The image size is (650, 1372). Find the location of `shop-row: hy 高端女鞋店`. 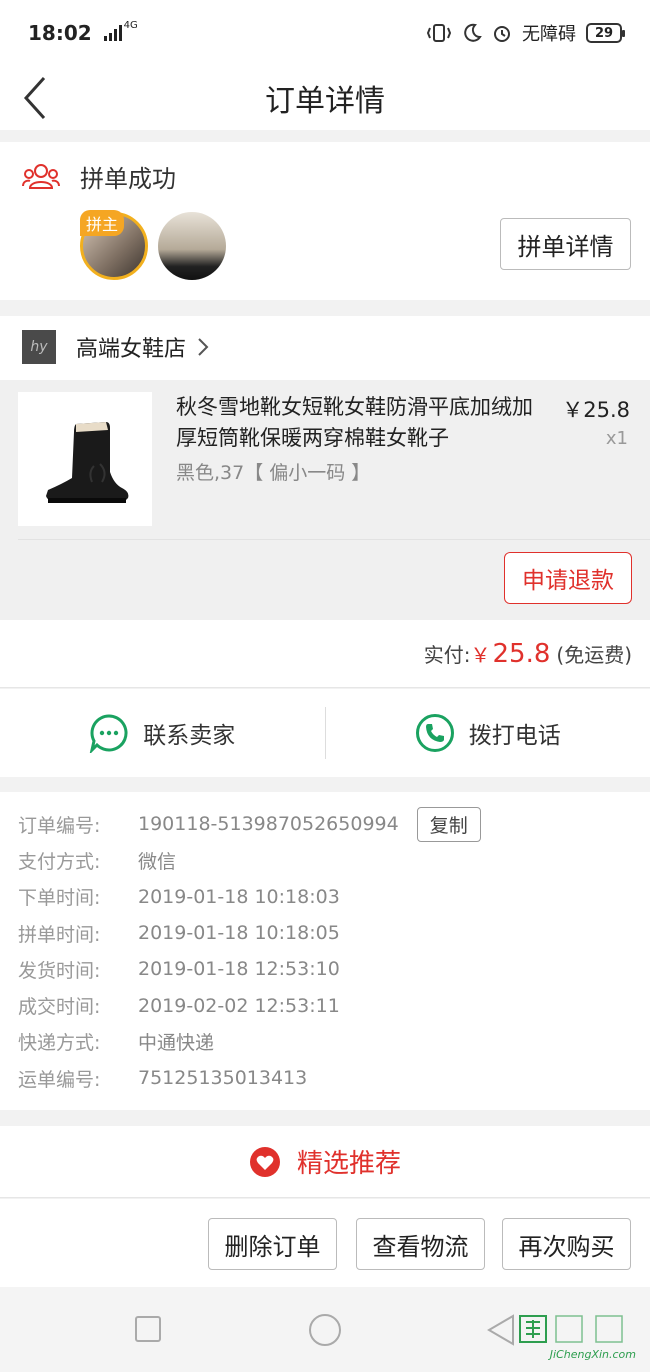

shop-row: hy 高端女鞋店 is located at coordinates (325, 347).